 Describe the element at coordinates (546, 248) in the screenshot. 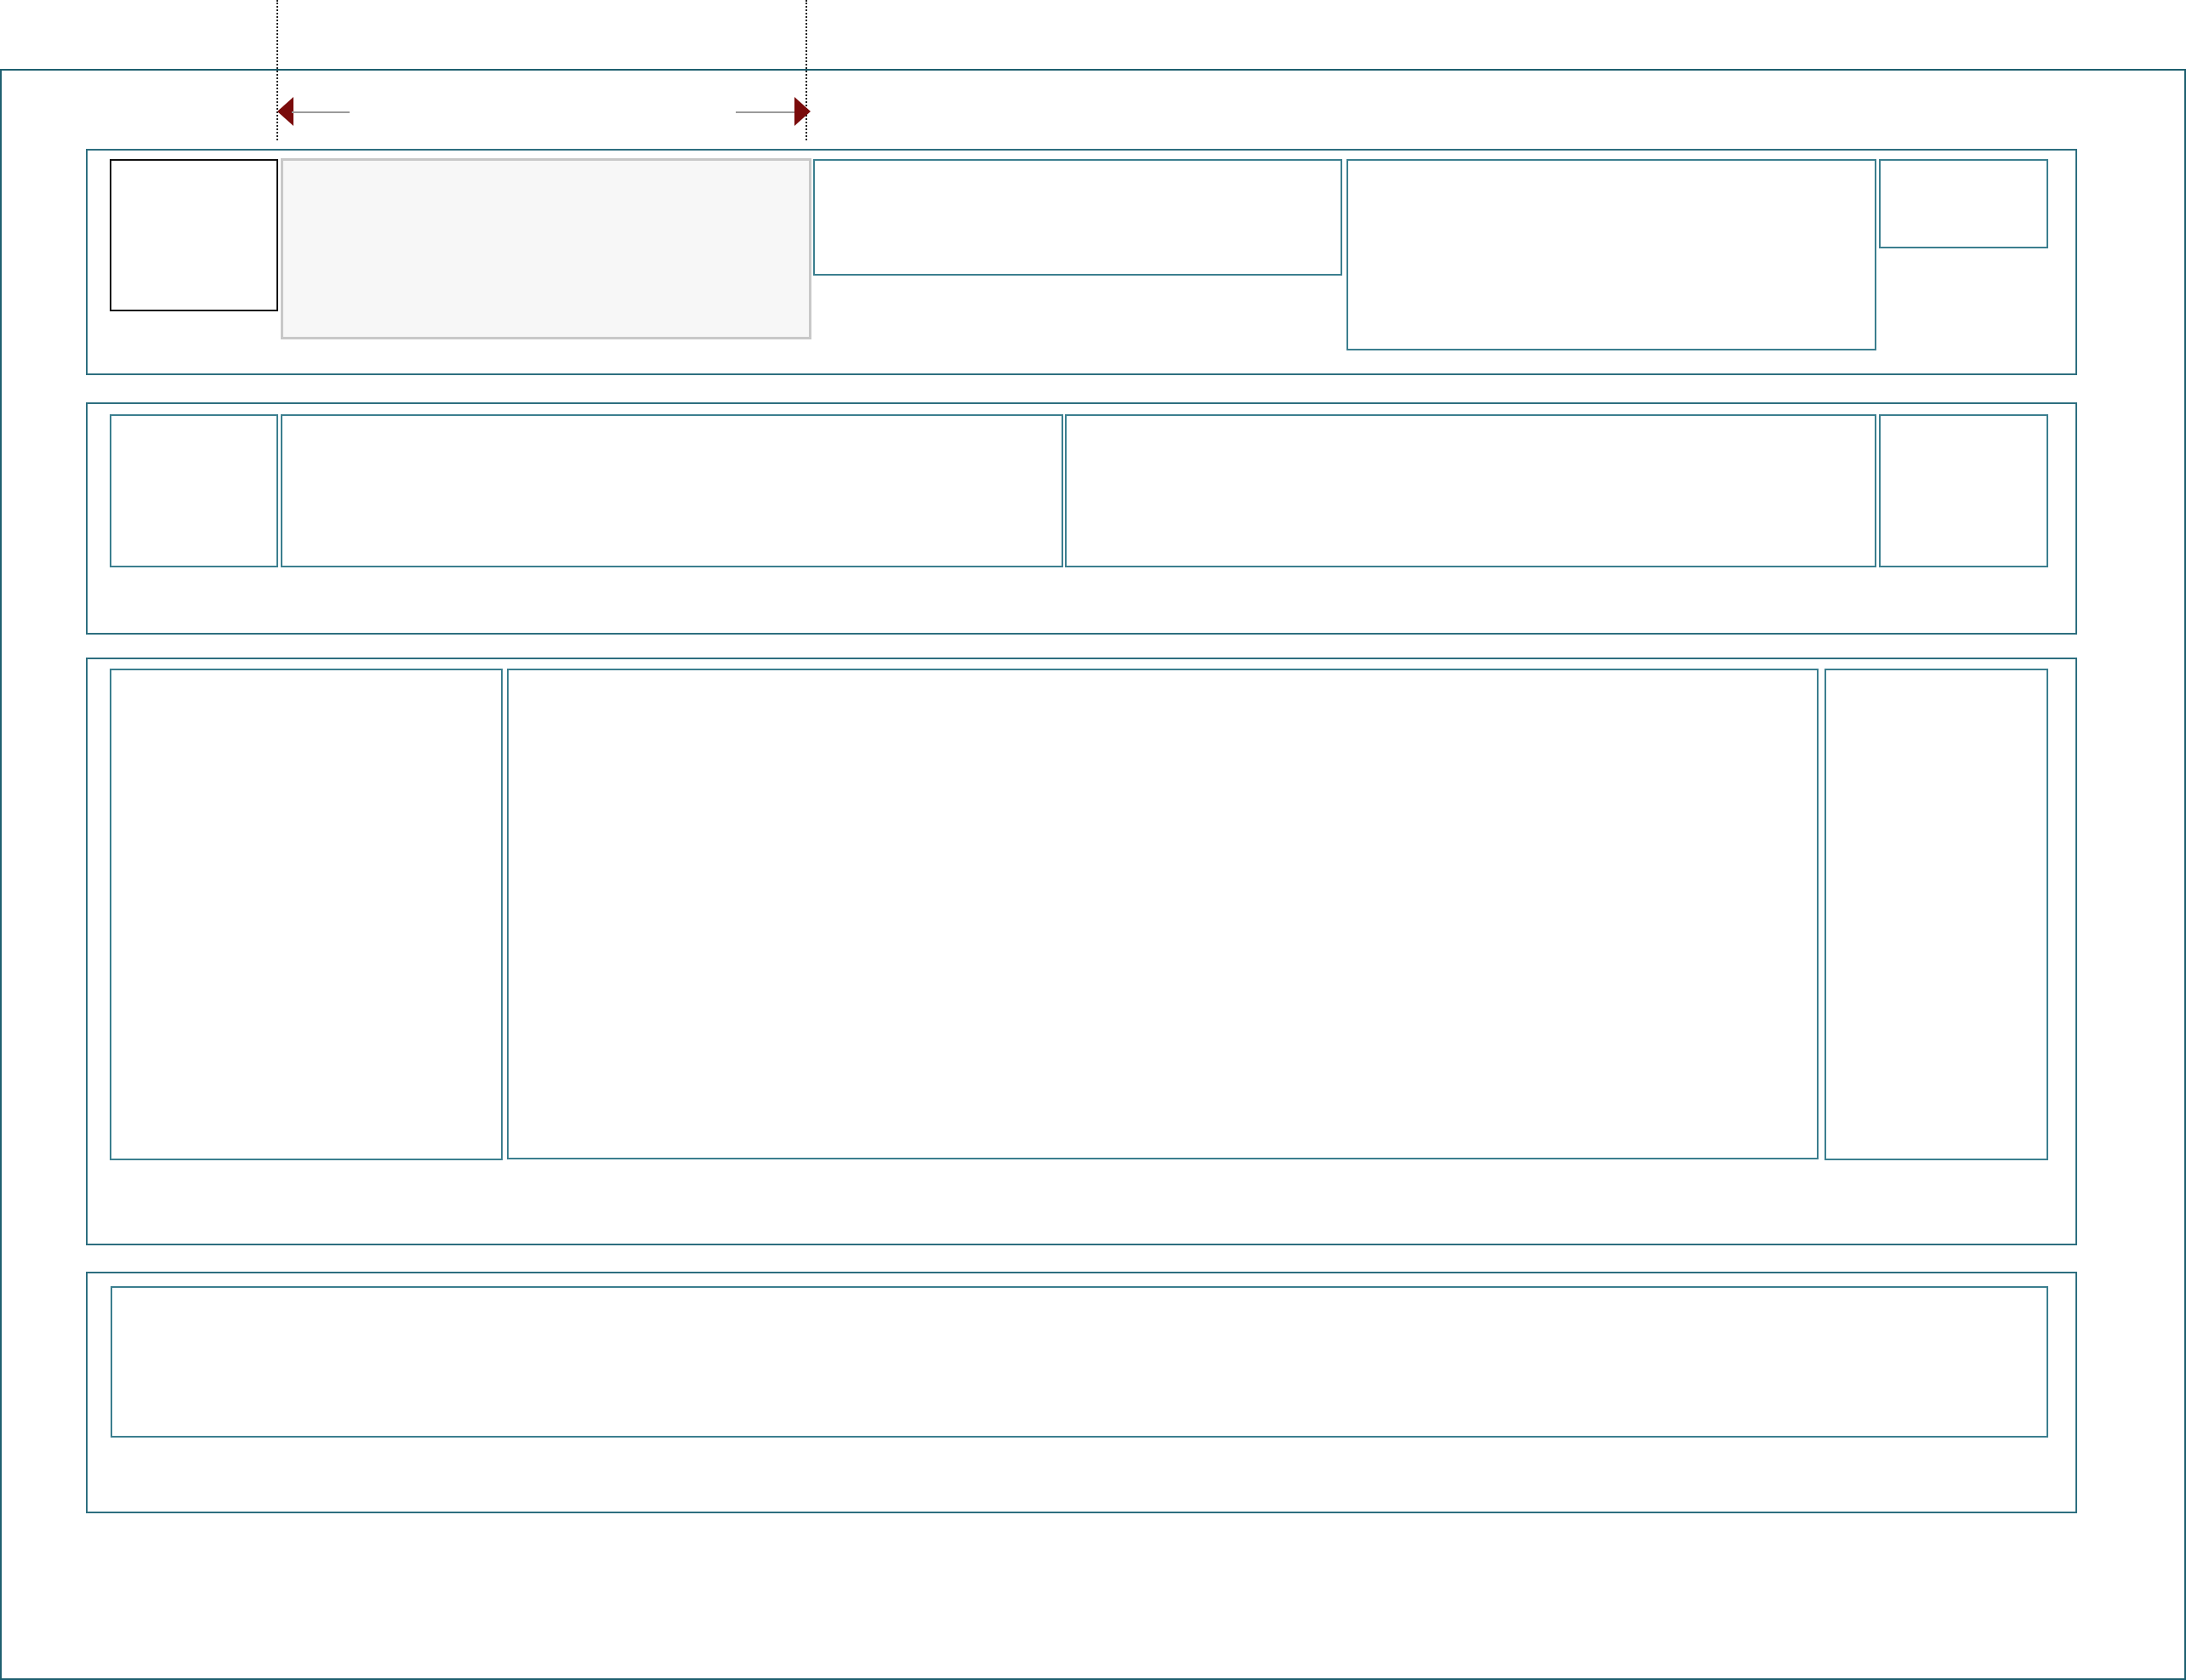

I see `row-1-cell-2-selected` at that location.